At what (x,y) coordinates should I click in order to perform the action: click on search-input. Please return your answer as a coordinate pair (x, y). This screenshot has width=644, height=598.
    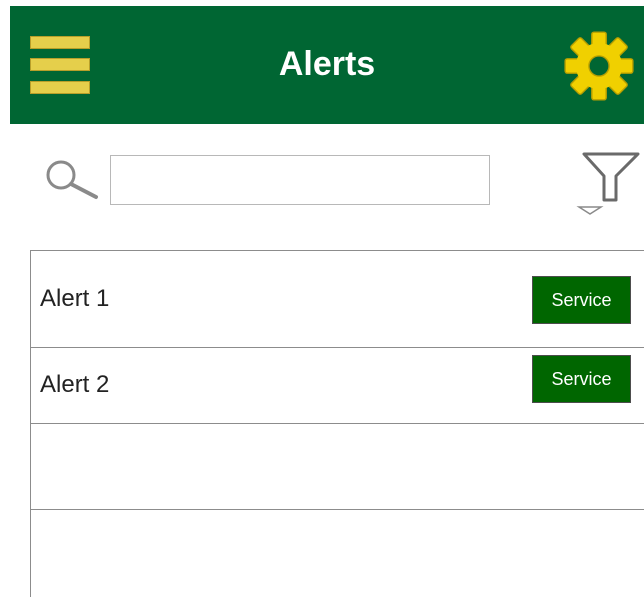
    Looking at the image, I should click on (300, 180).